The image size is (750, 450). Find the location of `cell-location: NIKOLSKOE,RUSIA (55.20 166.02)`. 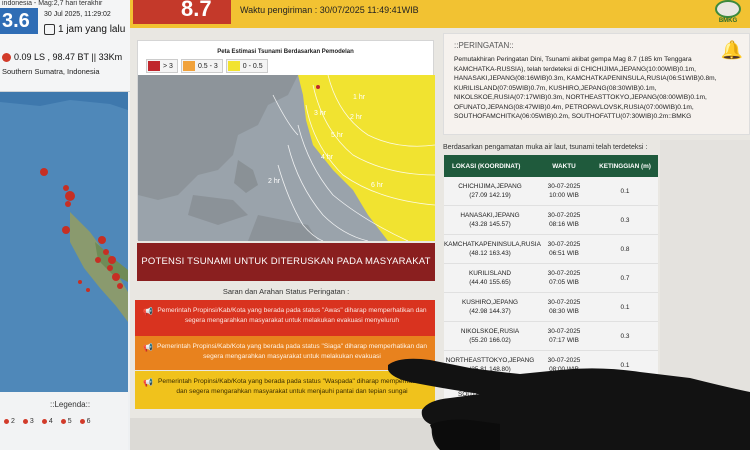

cell-location: NIKOLSKOE,RUSIA (55.20 166.02) is located at coordinates (490, 336).